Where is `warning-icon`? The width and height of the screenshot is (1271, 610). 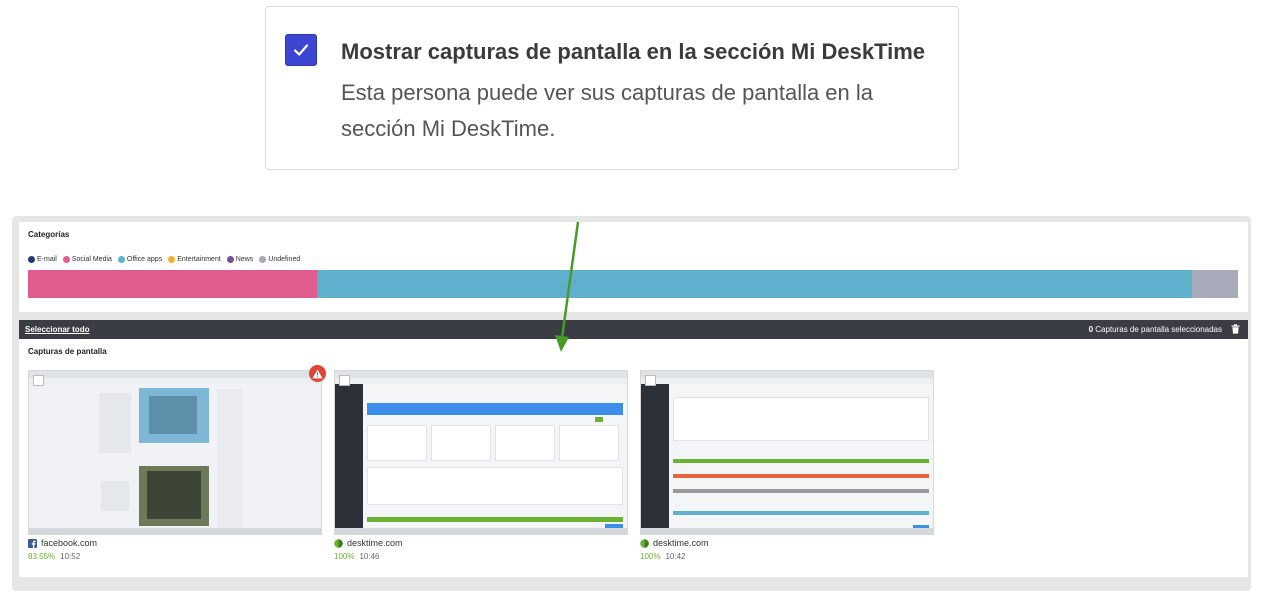 warning-icon is located at coordinates (317, 373).